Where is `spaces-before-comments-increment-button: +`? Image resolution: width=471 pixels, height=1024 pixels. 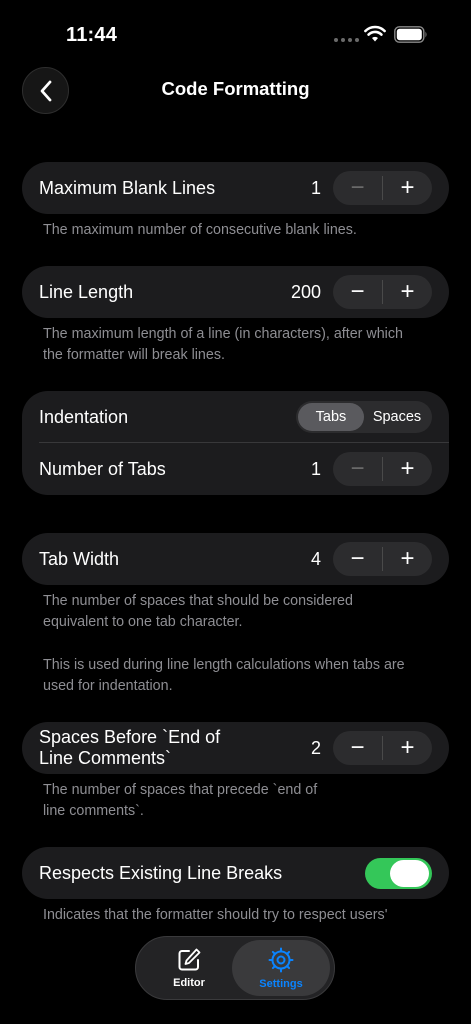 spaces-before-comments-increment-button: + is located at coordinates (407, 748).